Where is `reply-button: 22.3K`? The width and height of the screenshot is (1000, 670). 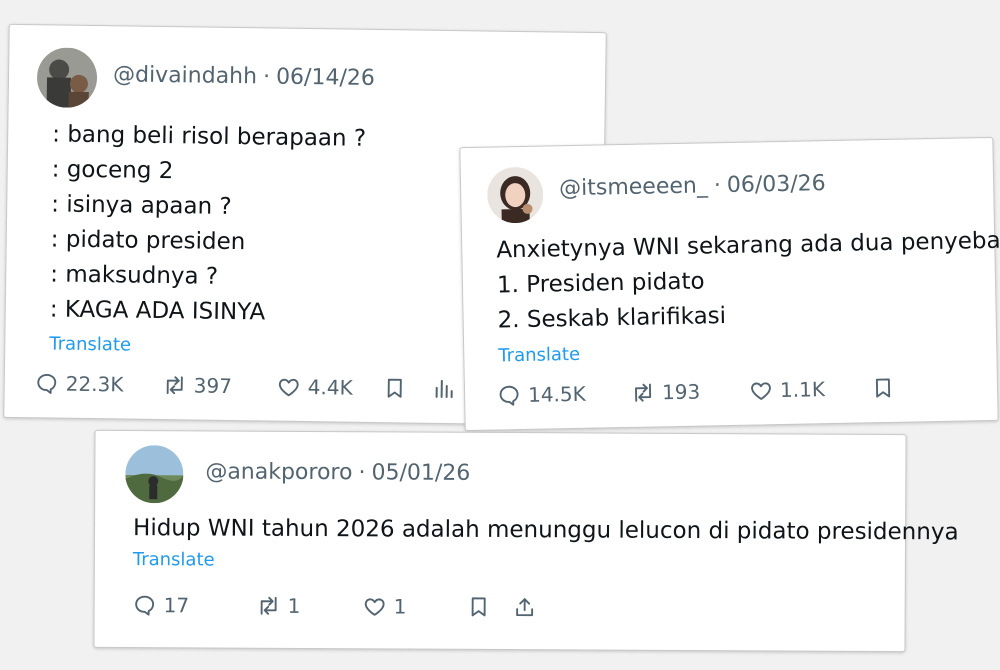
reply-button: 22.3K is located at coordinates (79, 383).